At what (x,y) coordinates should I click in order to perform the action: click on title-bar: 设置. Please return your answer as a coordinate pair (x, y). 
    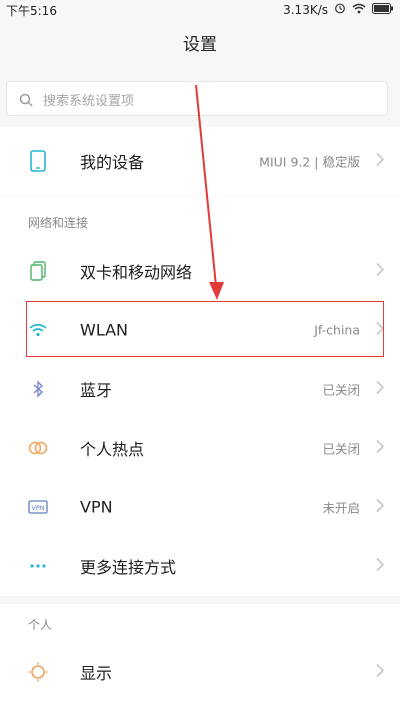
    Looking at the image, I should click on (200, 46).